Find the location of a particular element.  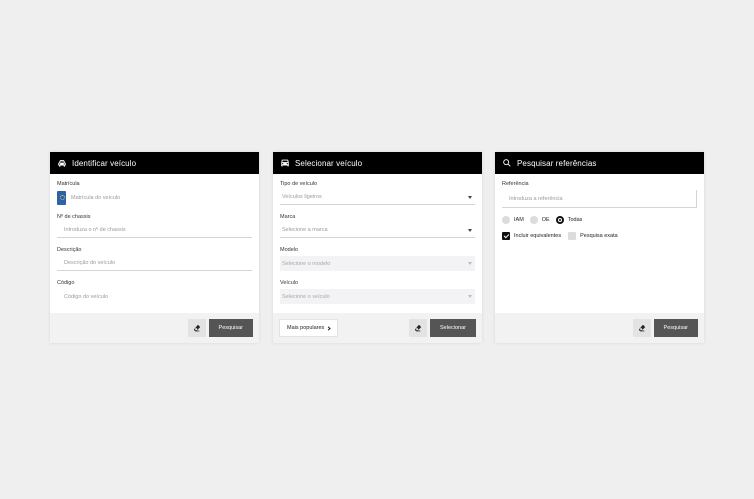

search-references-footer: Pesquisar is located at coordinates (599, 328).